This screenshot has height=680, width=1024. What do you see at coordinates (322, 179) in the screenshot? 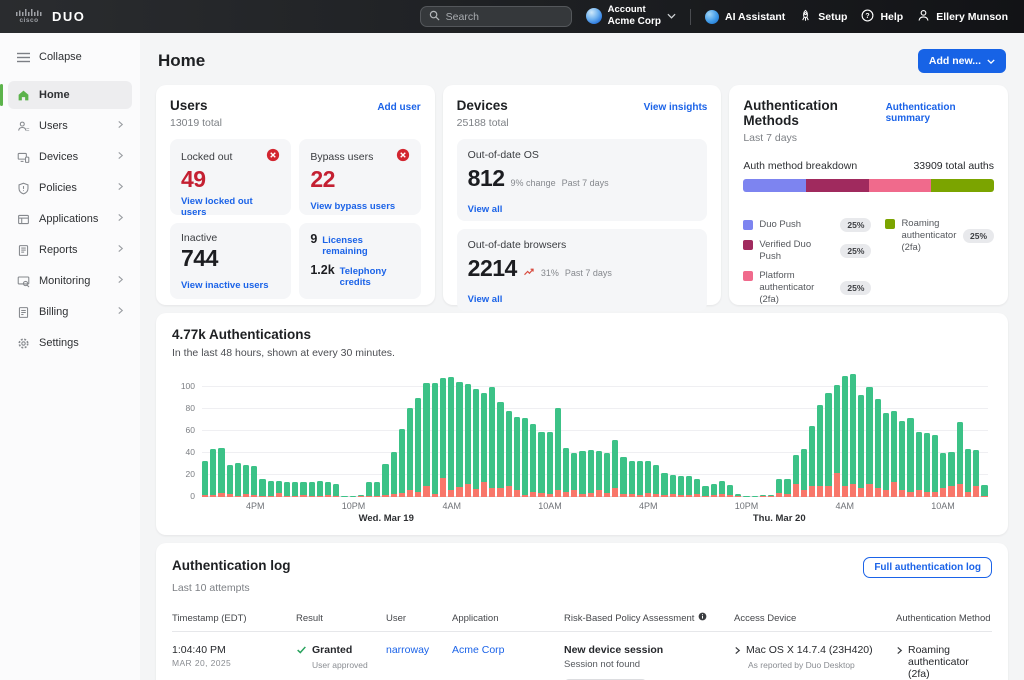
I see `bypass-count: 22` at bounding box center [322, 179].